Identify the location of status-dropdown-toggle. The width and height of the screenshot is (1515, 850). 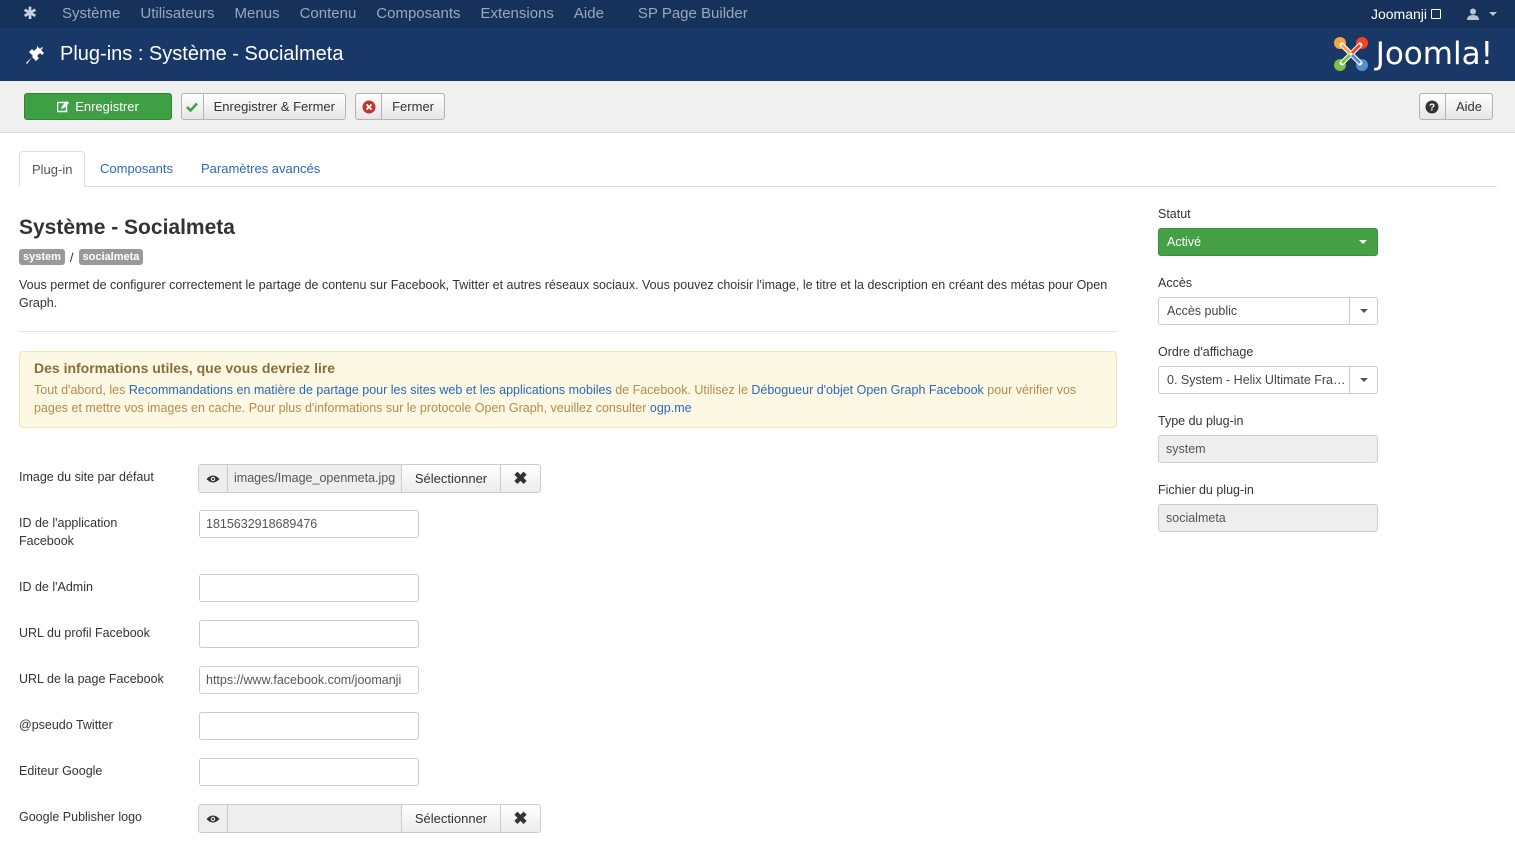
(1363, 242).